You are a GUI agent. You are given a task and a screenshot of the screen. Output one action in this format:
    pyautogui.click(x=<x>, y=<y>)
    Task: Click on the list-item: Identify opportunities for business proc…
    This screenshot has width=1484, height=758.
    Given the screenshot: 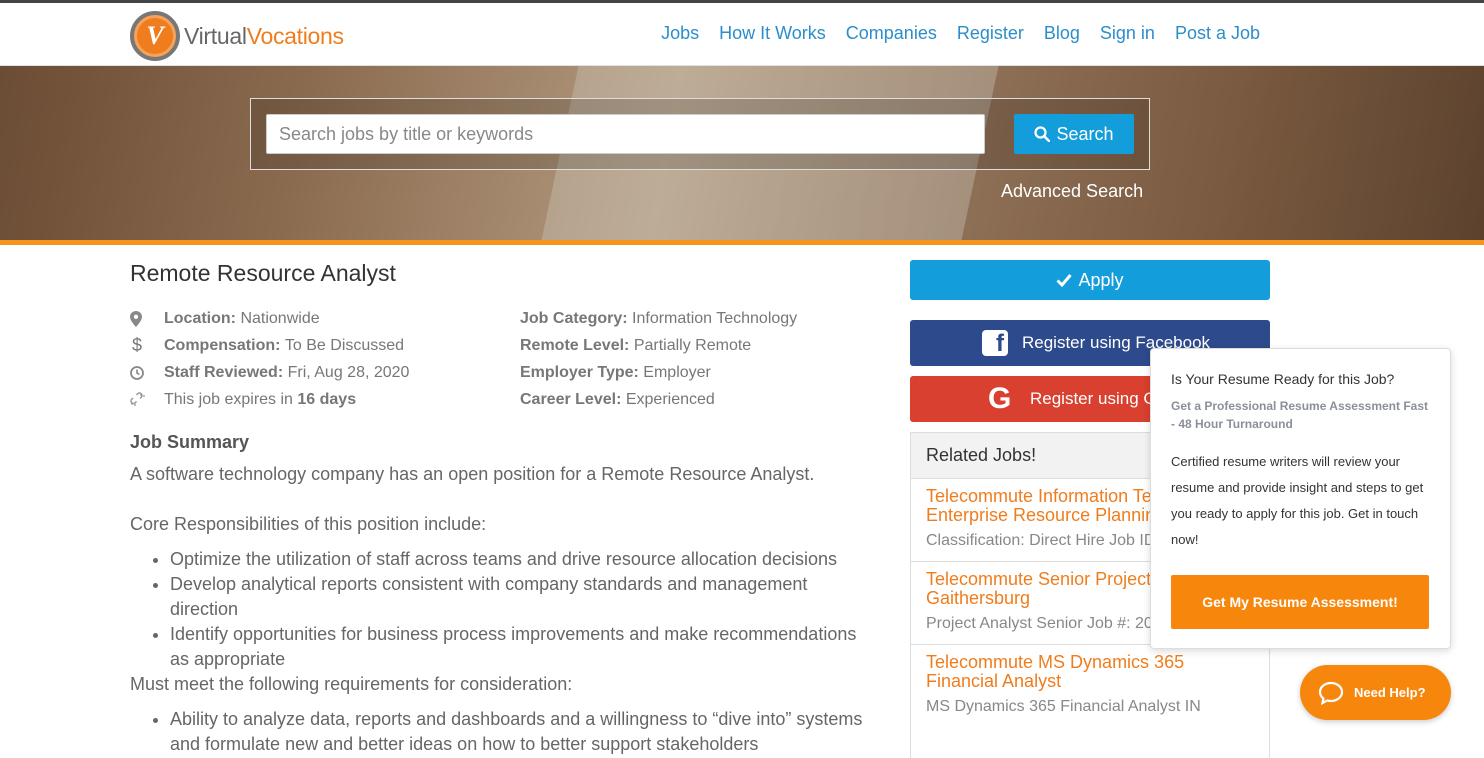 What is the action you would take?
    pyautogui.click(x=520, y=647)
    